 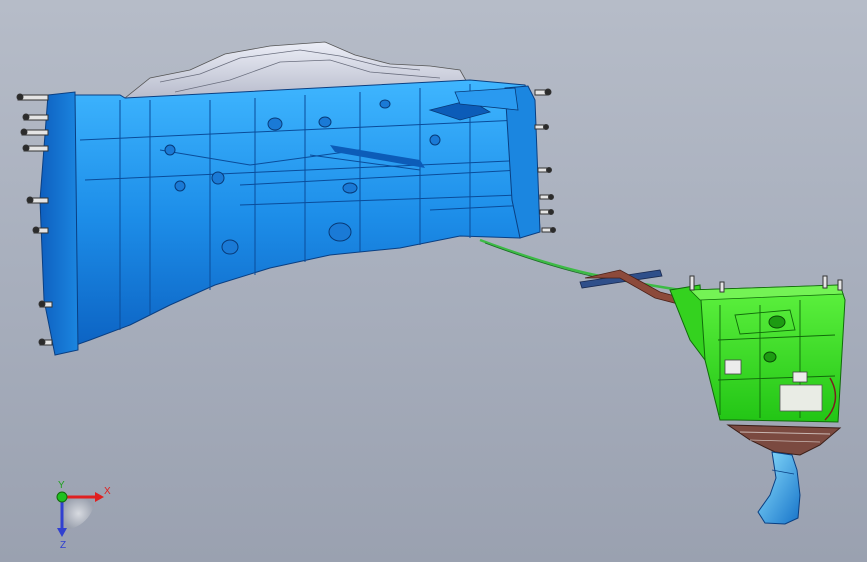 I want to click on coordinate-triad: X Y Z, so click(x=83, y=515).